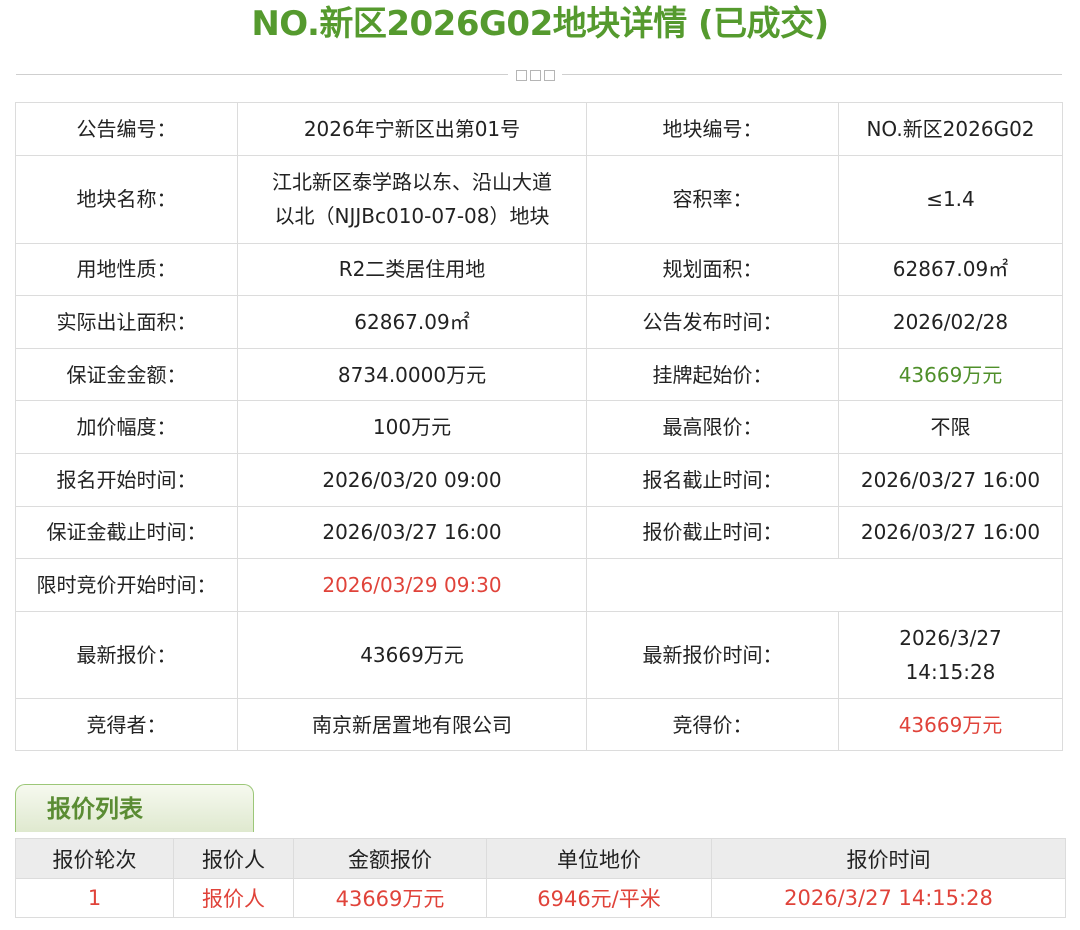 The width and height of the screenshot is (1080, 930). I want to click on reg-start-label: 报名开始时间：, so click(126, 479).